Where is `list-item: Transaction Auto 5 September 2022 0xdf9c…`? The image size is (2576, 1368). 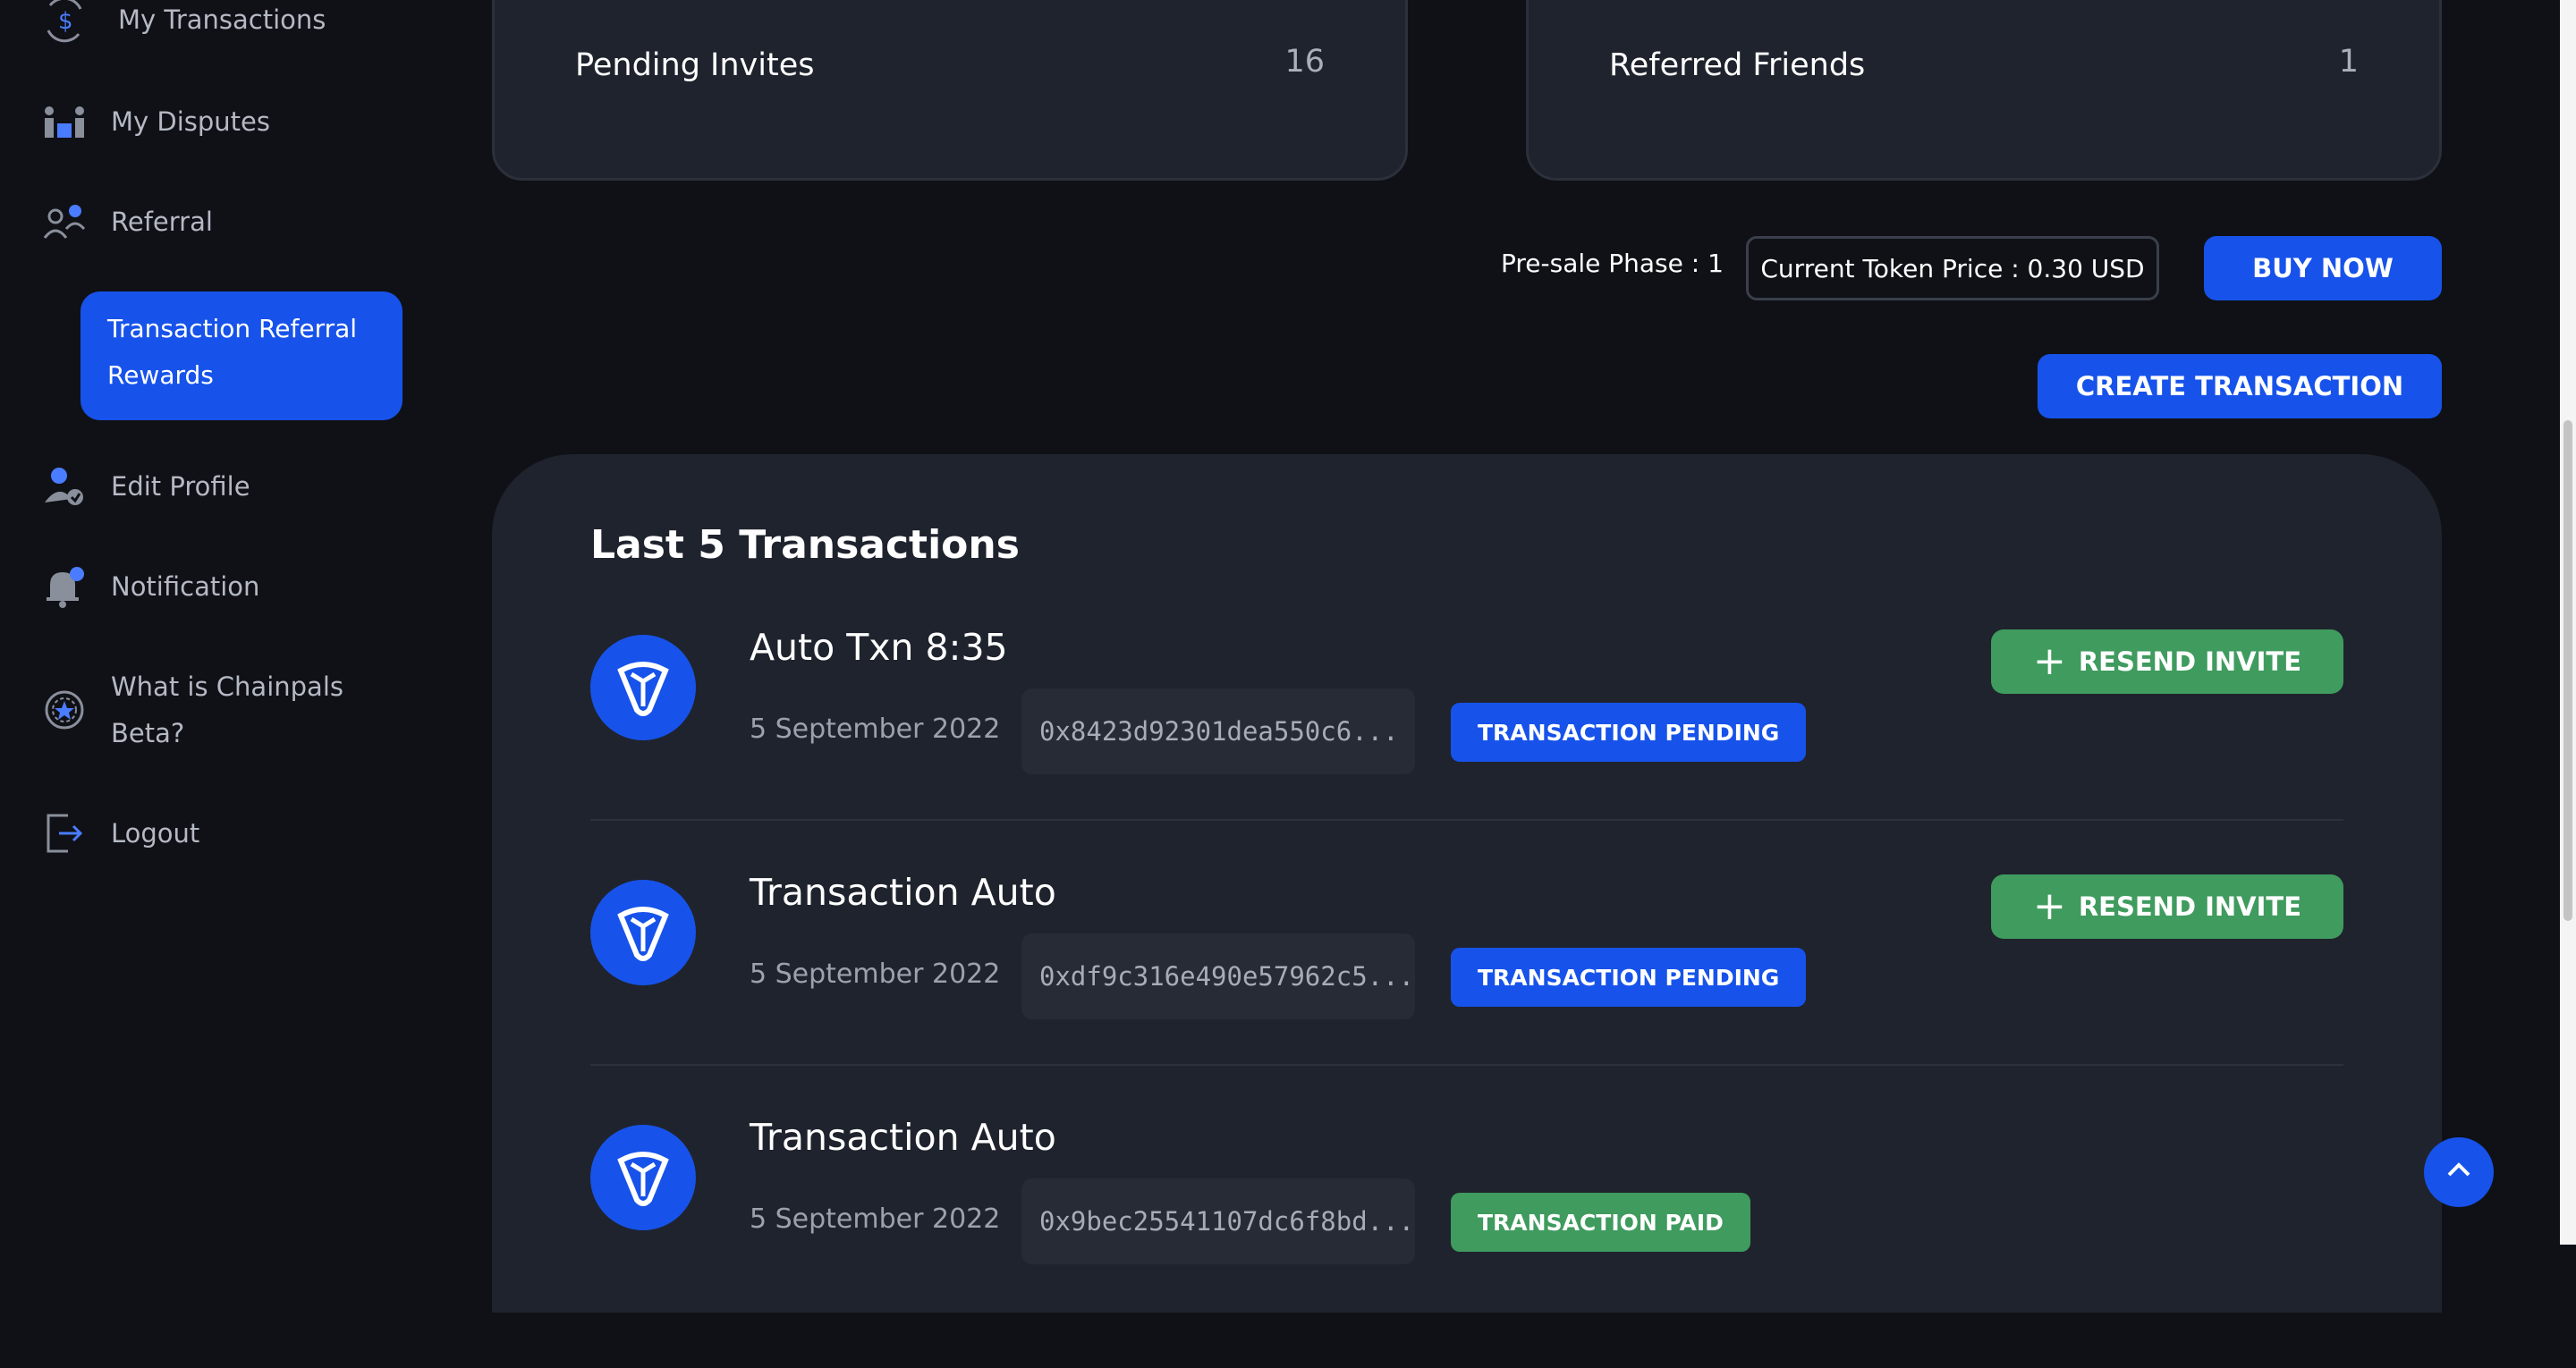
list-item: Transaction Auto 5 September 2022 0xdf9c… is located at coordinates (1466, 997).